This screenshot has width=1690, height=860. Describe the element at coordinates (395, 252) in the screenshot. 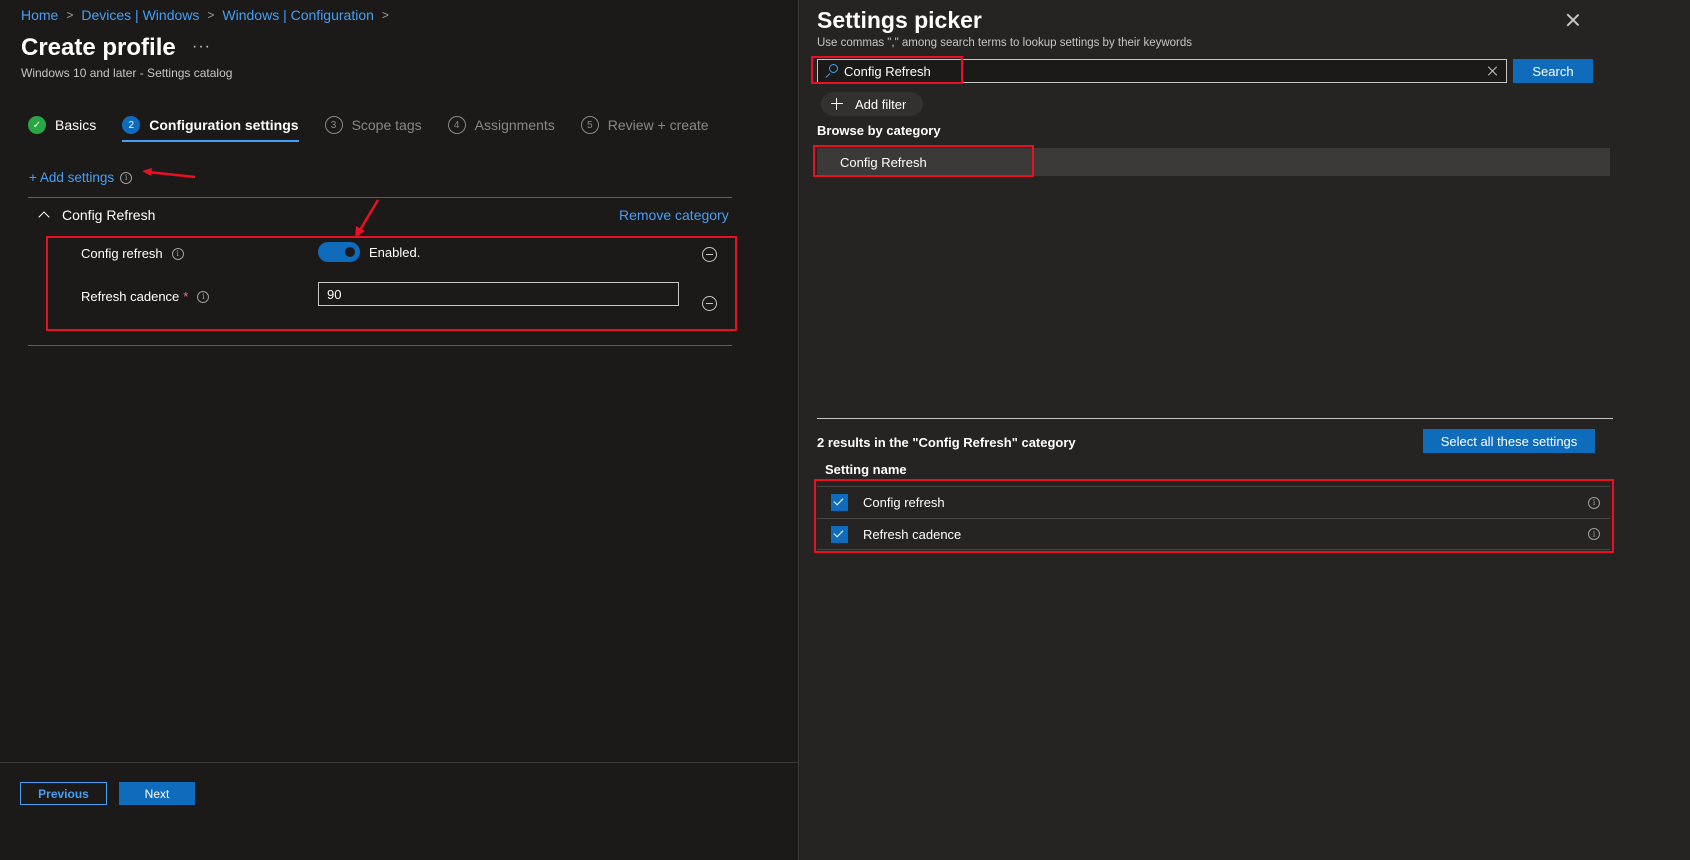

I see `toggle-state-text: Enabled.` at that location.